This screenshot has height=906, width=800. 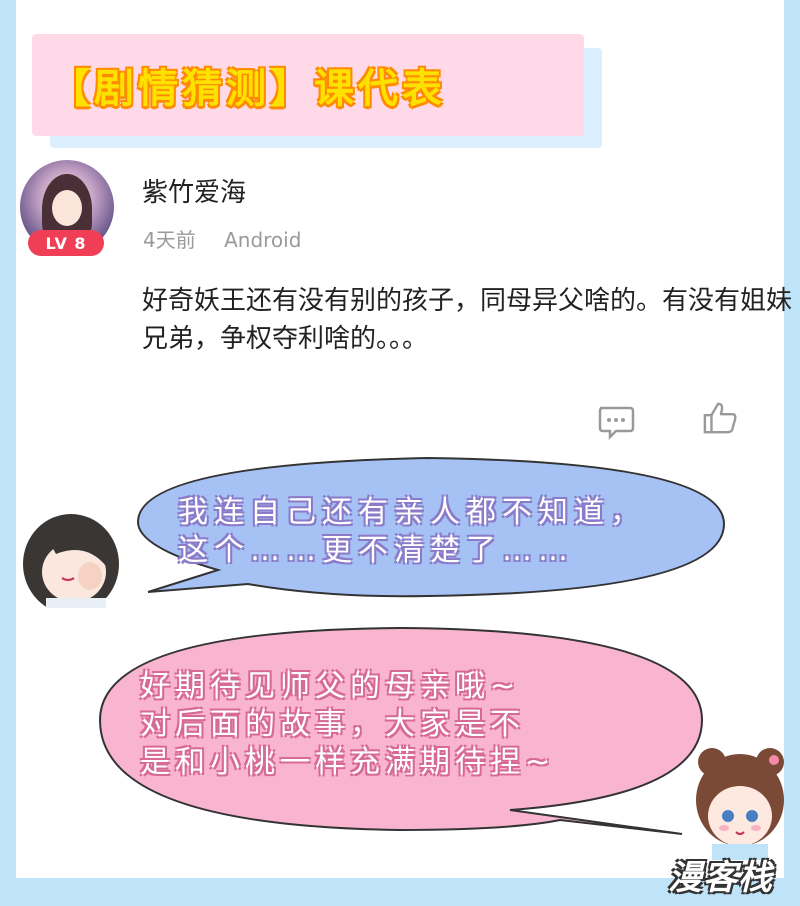 What do you see at coordinates (248, 89) in the screenshot?
I see `page-title: 【剧情猜测】课代表` at bounding box center [248, 89].